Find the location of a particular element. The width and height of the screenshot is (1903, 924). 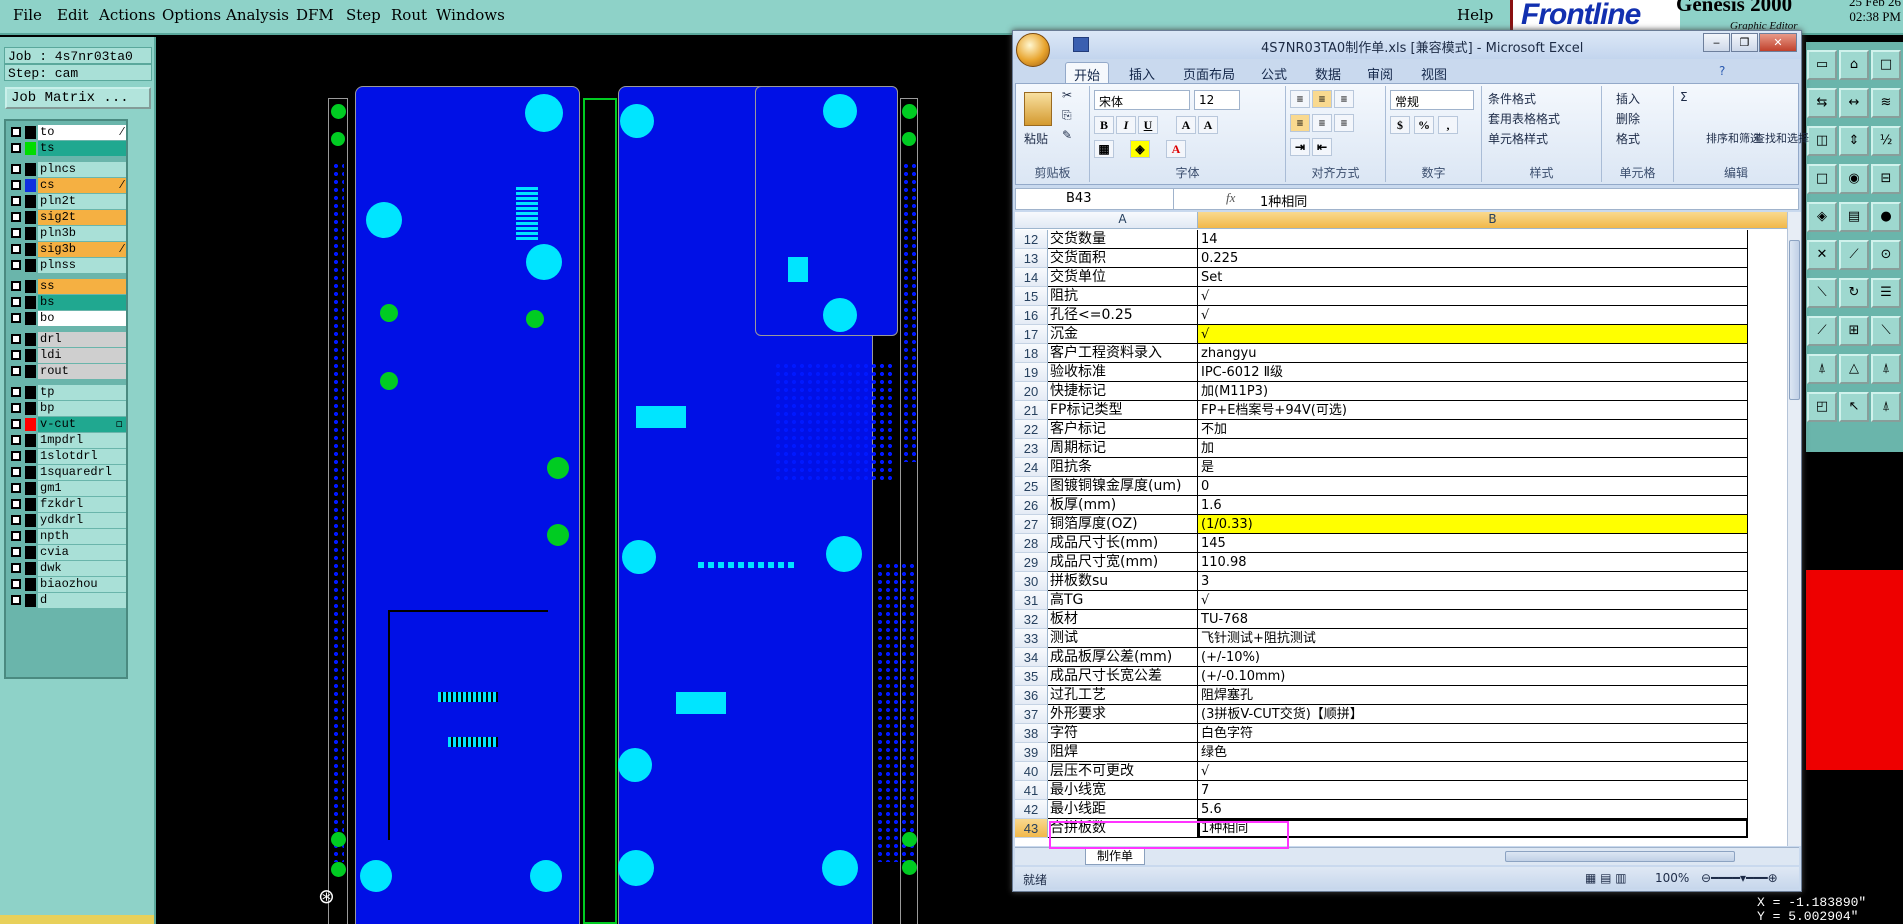

row-header: 23 is located at coordinates (1031, 448).